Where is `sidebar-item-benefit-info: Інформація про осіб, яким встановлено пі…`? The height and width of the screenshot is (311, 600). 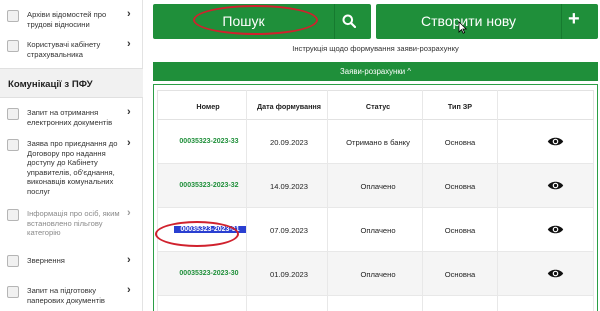 sidebar-item-benefit-info: Інформація про осіб, яким встановлено пі… is located at coordinates (71, 225).